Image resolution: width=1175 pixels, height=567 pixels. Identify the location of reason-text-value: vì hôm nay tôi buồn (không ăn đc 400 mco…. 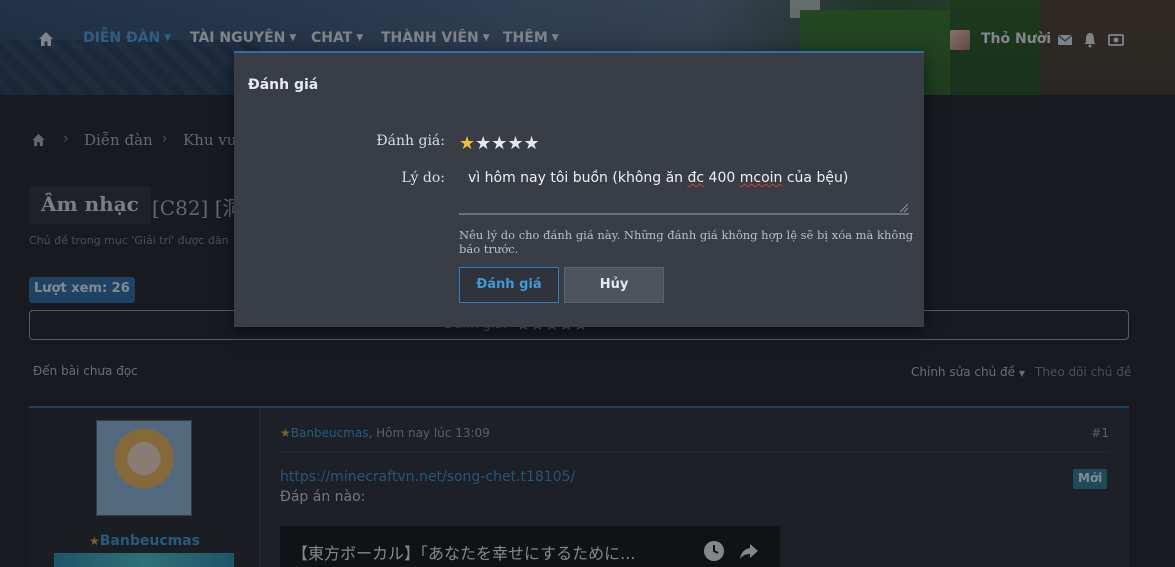
(658, 178).